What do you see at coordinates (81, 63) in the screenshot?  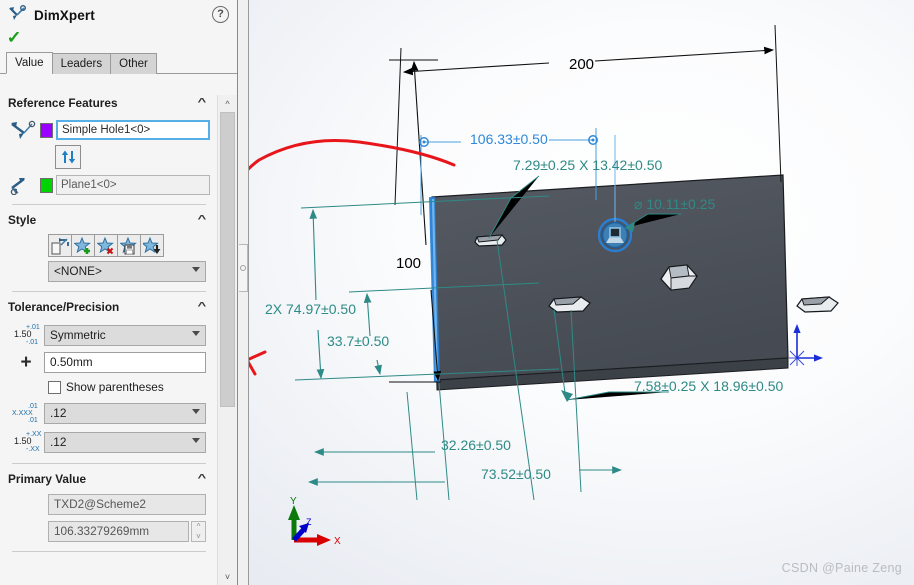 I see `tab-leaders: Leaders` at bounding box center [81, 63].